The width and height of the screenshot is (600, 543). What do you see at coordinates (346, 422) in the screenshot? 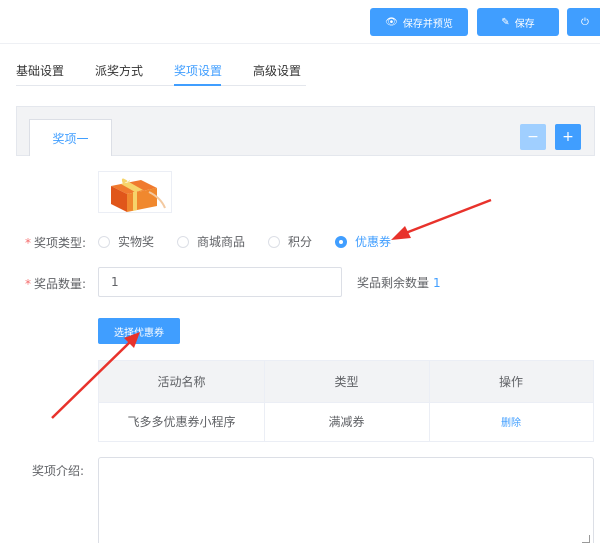
I see `cell-type: 满减券` at bounding box center [346, 422].